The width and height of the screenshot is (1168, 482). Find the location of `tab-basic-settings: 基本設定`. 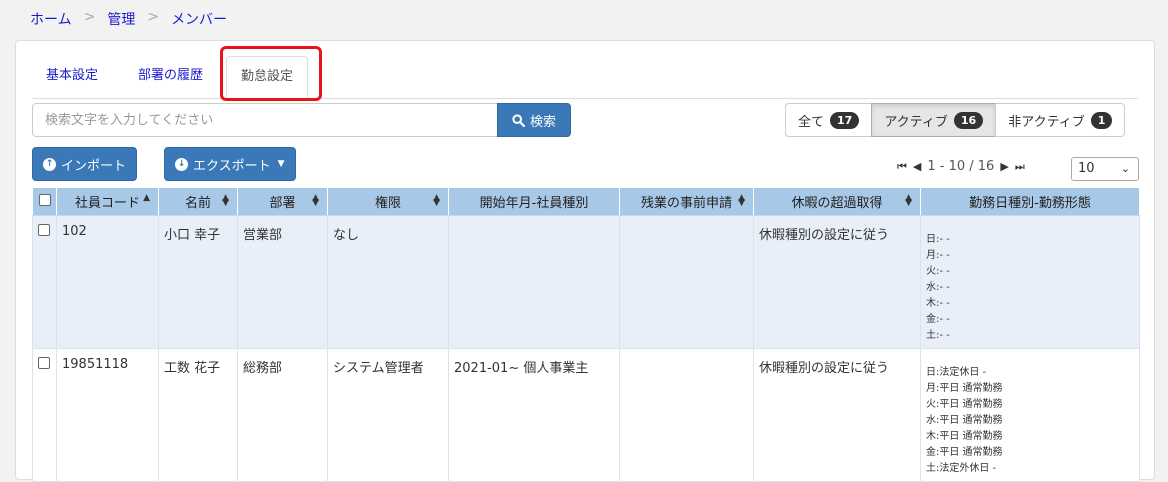

tab-basic-settings: 基本設定 is located at coordinates (72, 77).